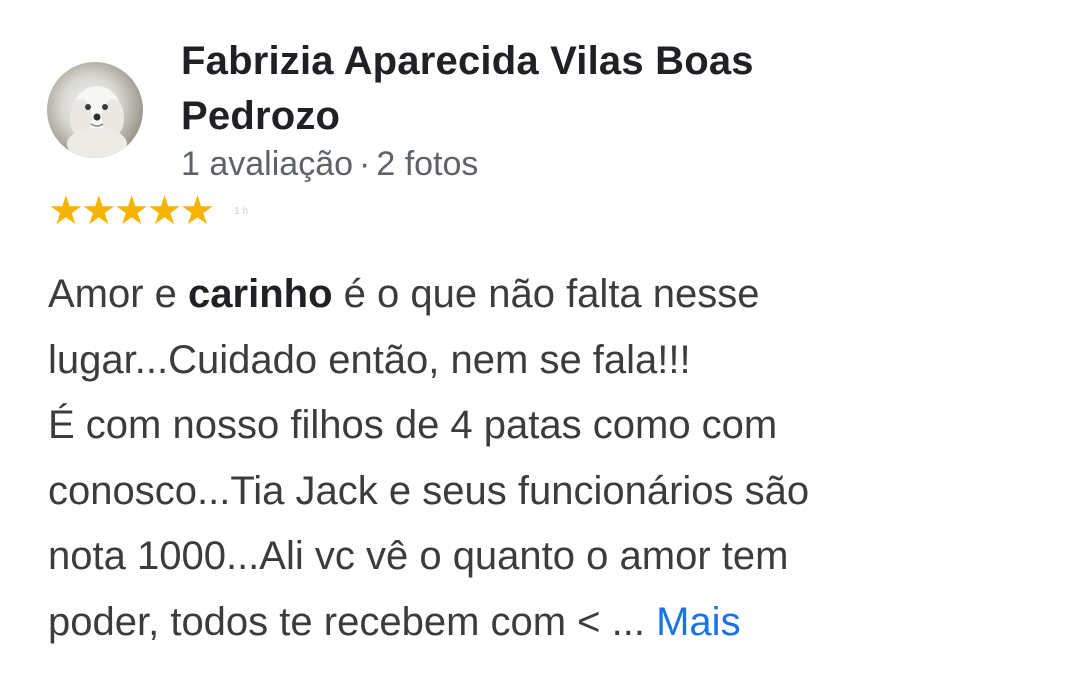  Describe the element at coordinates (413, 425) in the screenshot. I see `review-line-3: É com nosso filhos de 4 patas como com` at that location.